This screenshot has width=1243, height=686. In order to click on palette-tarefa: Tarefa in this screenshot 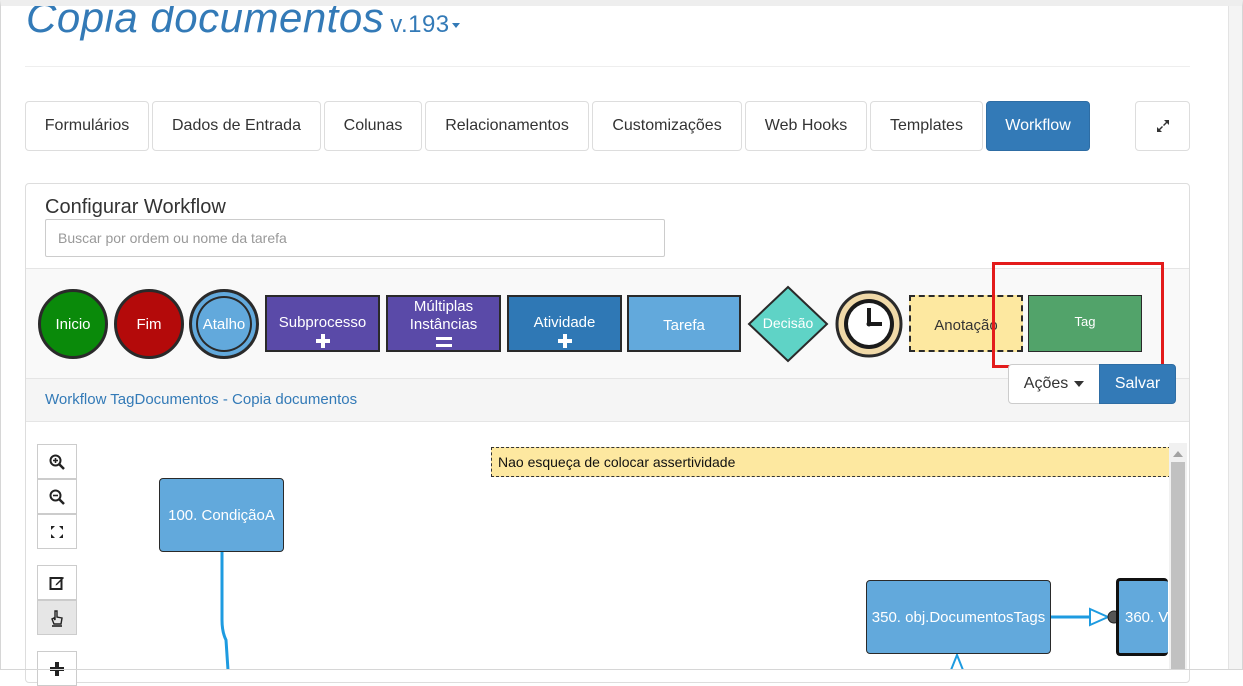, I will do `click(684, 323)`.